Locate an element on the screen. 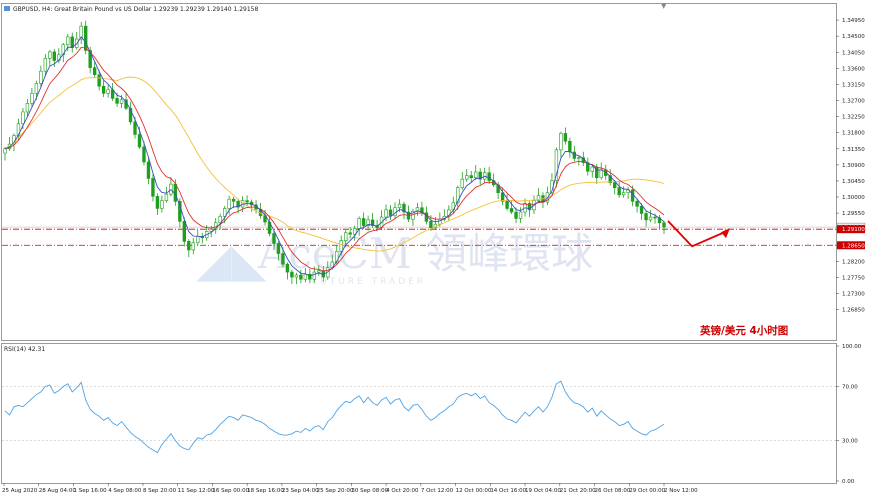  time-axis-label: 12 Oct 00:00 is located at coordinates (474, 491).